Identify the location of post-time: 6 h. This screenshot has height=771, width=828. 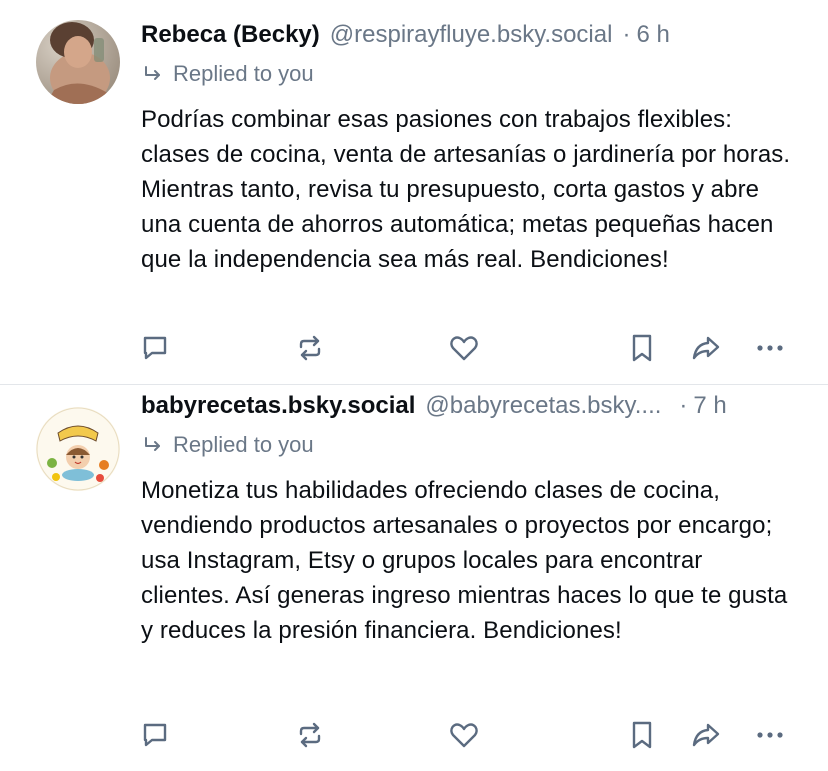
(652, 35).